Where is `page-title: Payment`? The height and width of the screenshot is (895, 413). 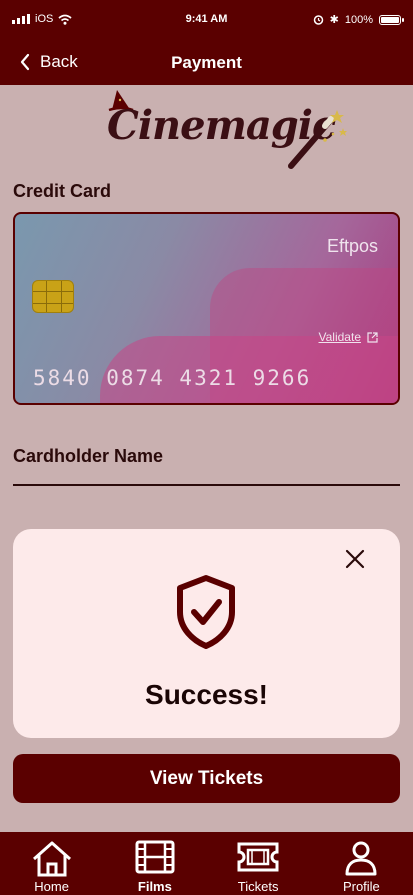
page-title: Payment is located at coordinates (206, 62).